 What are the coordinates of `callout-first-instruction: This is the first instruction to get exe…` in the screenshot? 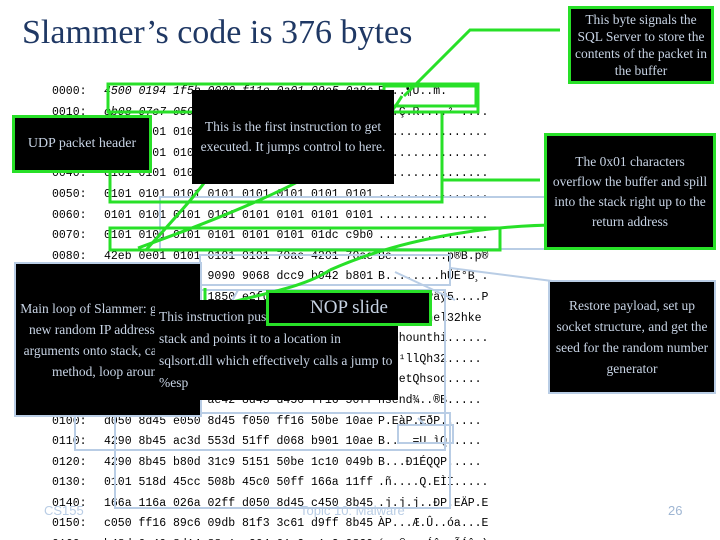 It's located at (293, 137).